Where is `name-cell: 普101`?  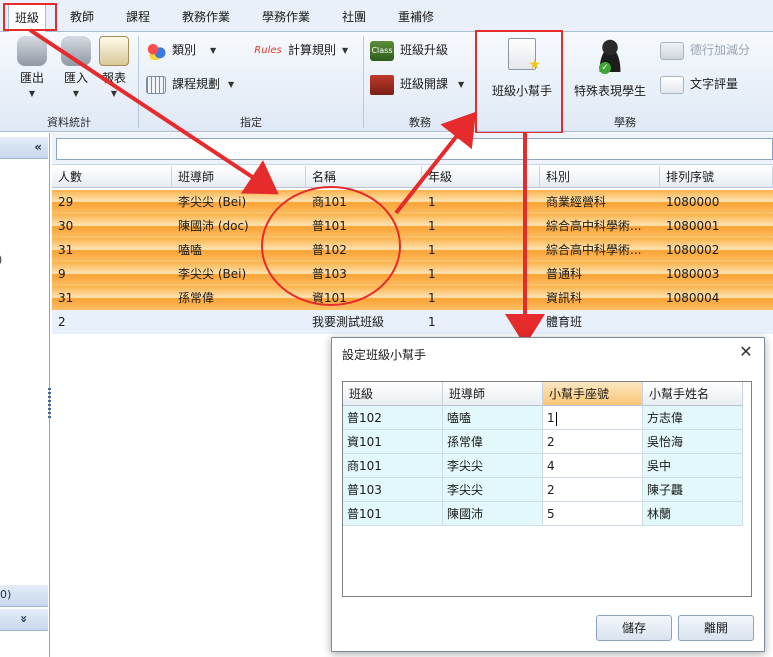 name-cell: 普101 is located at coordinates (329, 226).